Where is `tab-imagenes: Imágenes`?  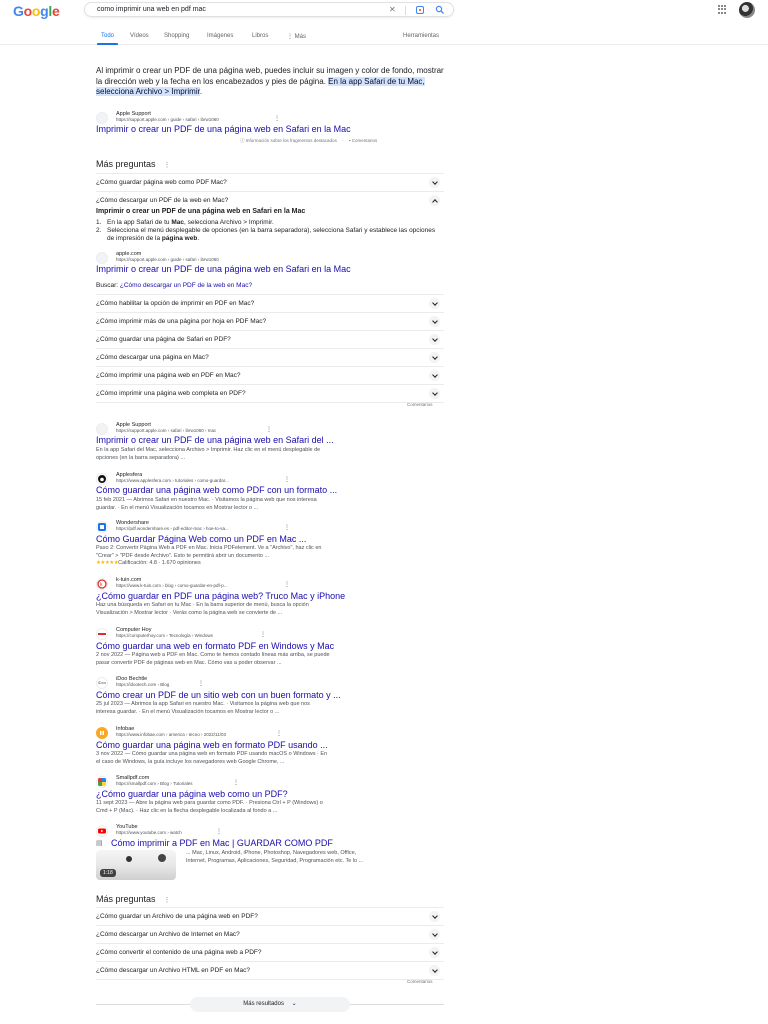
tab-imagenes: Imágenes is located at coordinates (220, 36).